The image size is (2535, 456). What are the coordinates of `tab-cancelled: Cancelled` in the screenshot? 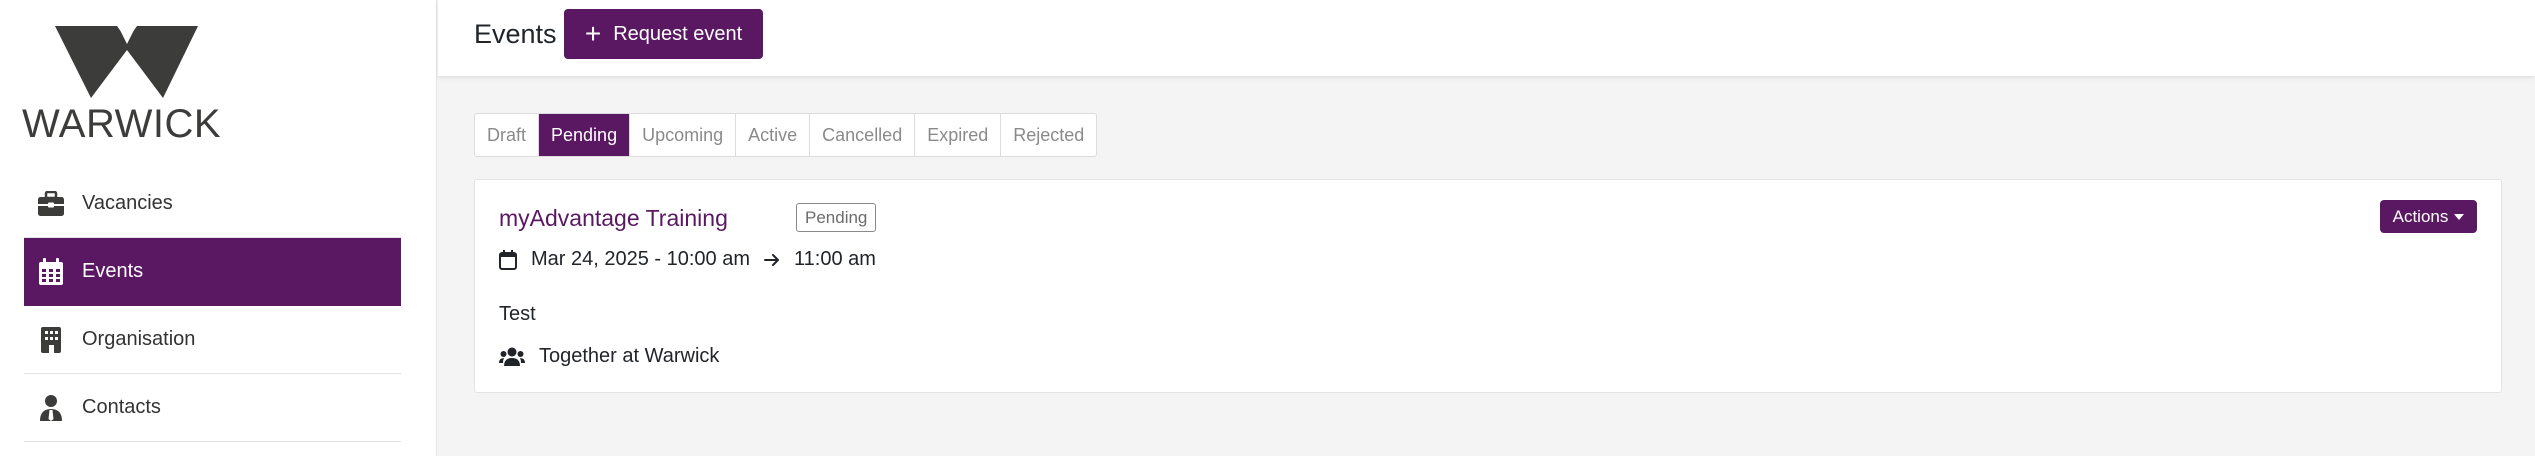 It's located at (863, 135).